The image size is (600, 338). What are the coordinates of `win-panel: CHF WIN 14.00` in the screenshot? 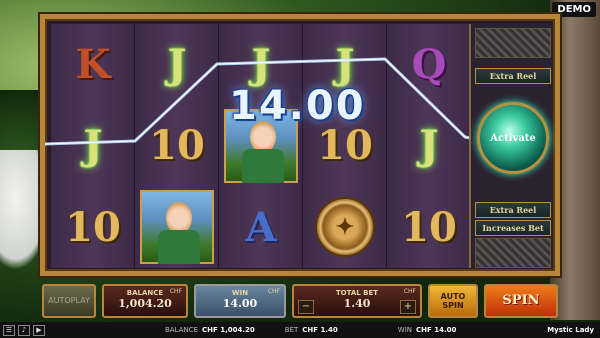 It's located at (240, 301).